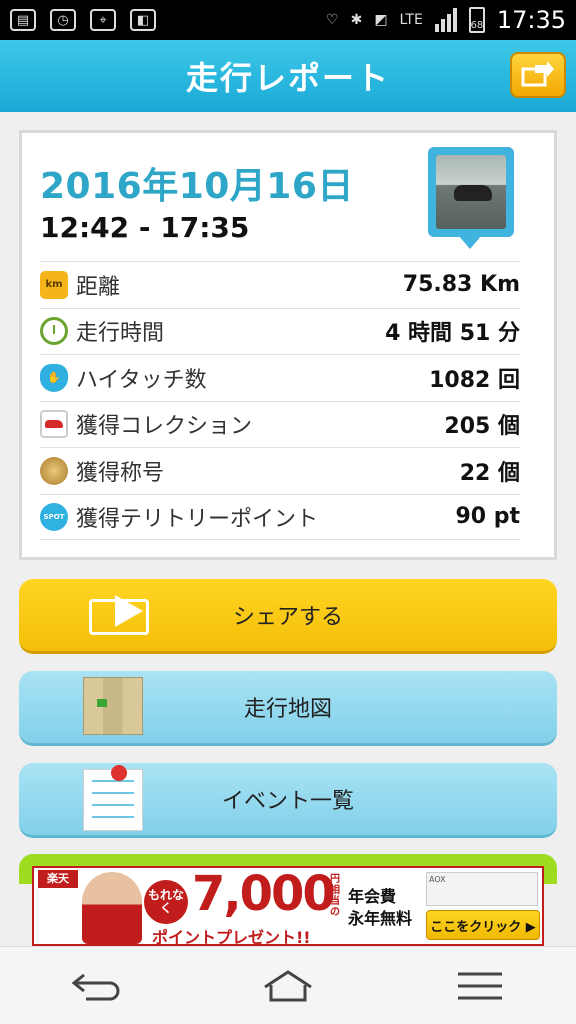  I want to click on stat-row-distance: km 距離 75.83 Km, so click(280, 284).